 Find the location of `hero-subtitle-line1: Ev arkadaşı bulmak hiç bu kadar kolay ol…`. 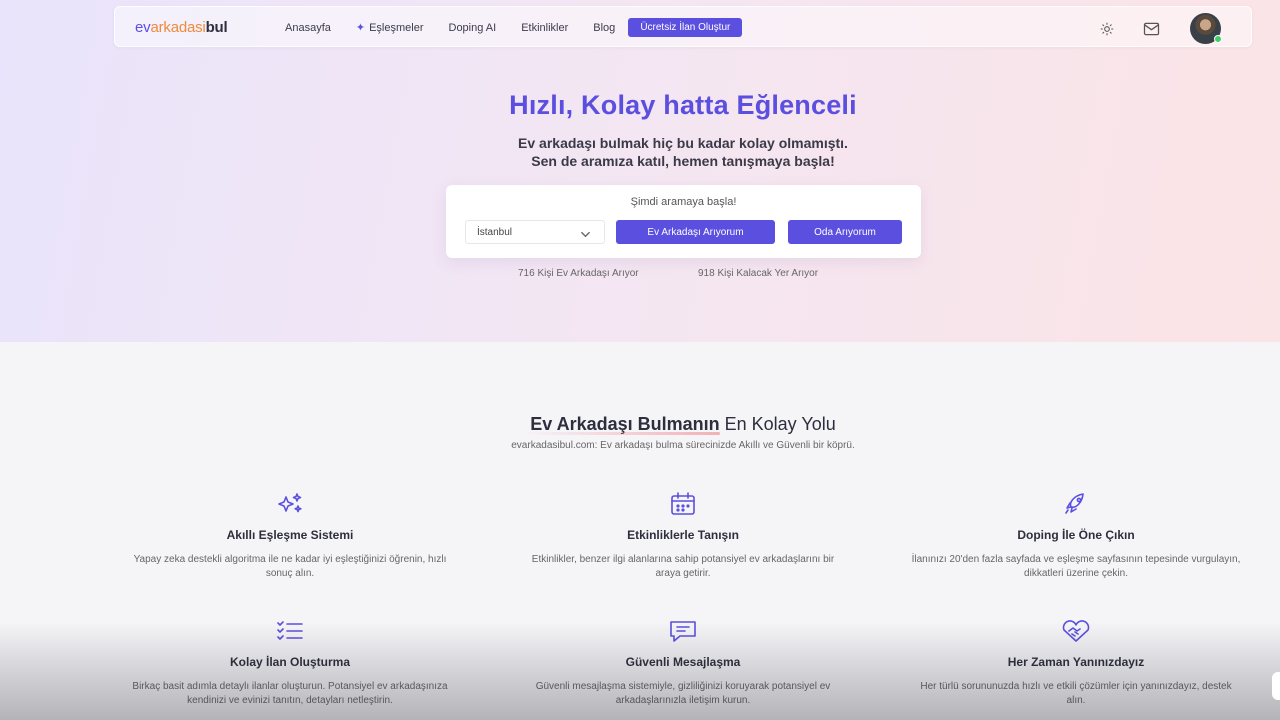

hero-subtitle-line1: Ev arkadaşı bulmak hiç bu kadar kolay ol… is located at coordinates (683, 143).